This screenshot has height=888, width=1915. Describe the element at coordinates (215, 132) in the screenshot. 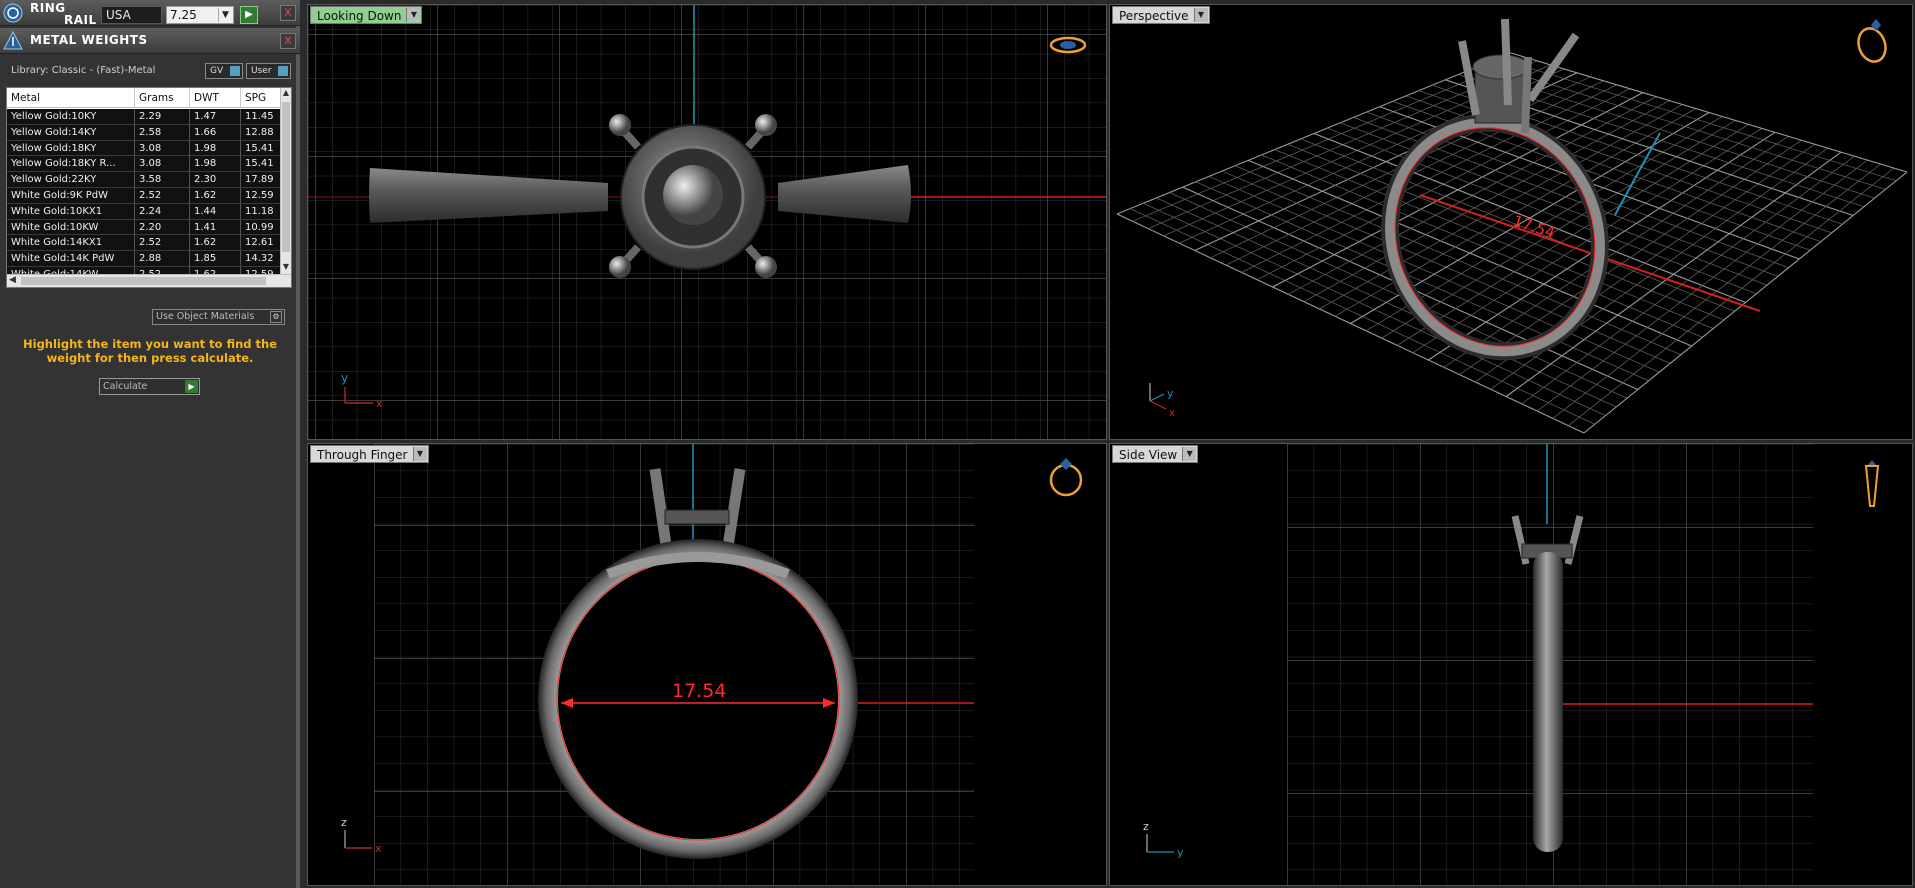

I see `table-cell: 1.66` at that location.